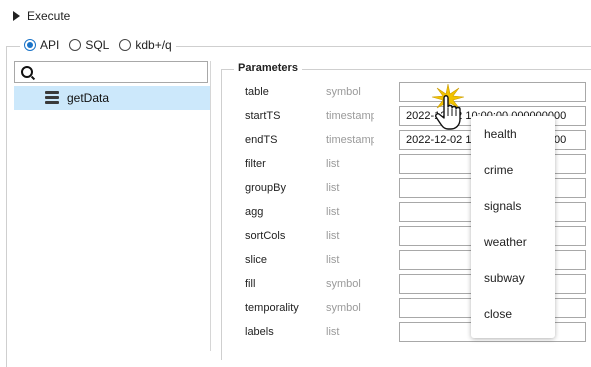 The height and width of the screenshot is (367, 591). What do you see at coordinates (88, 98) in the screenshot?
I see `api-item-label: getData` at bounding box center [88, 98].